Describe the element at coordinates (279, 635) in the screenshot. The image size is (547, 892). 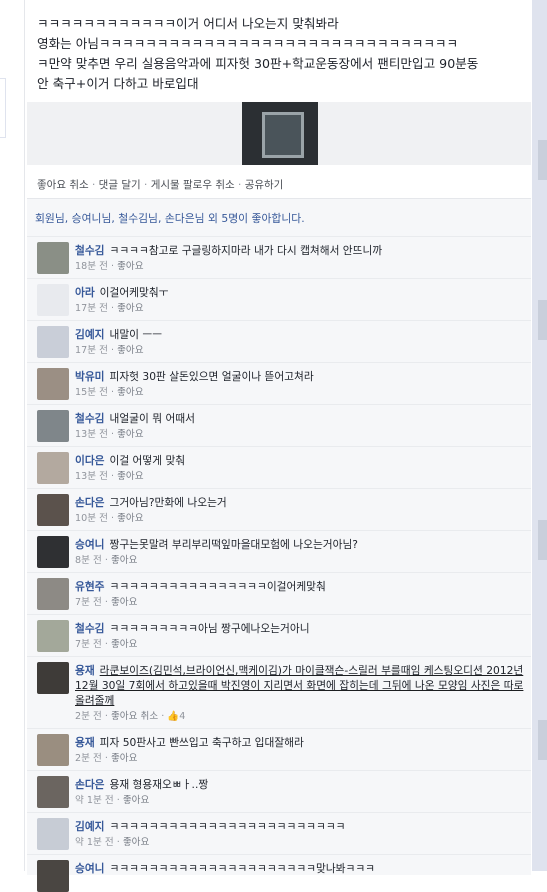
I see `comment: 철수김 ㅋㅋㅋㅋㅋㅋㅋㅋㅋ아님 짱구에나오는거아니 7분 전 · 좋아요` at that location.